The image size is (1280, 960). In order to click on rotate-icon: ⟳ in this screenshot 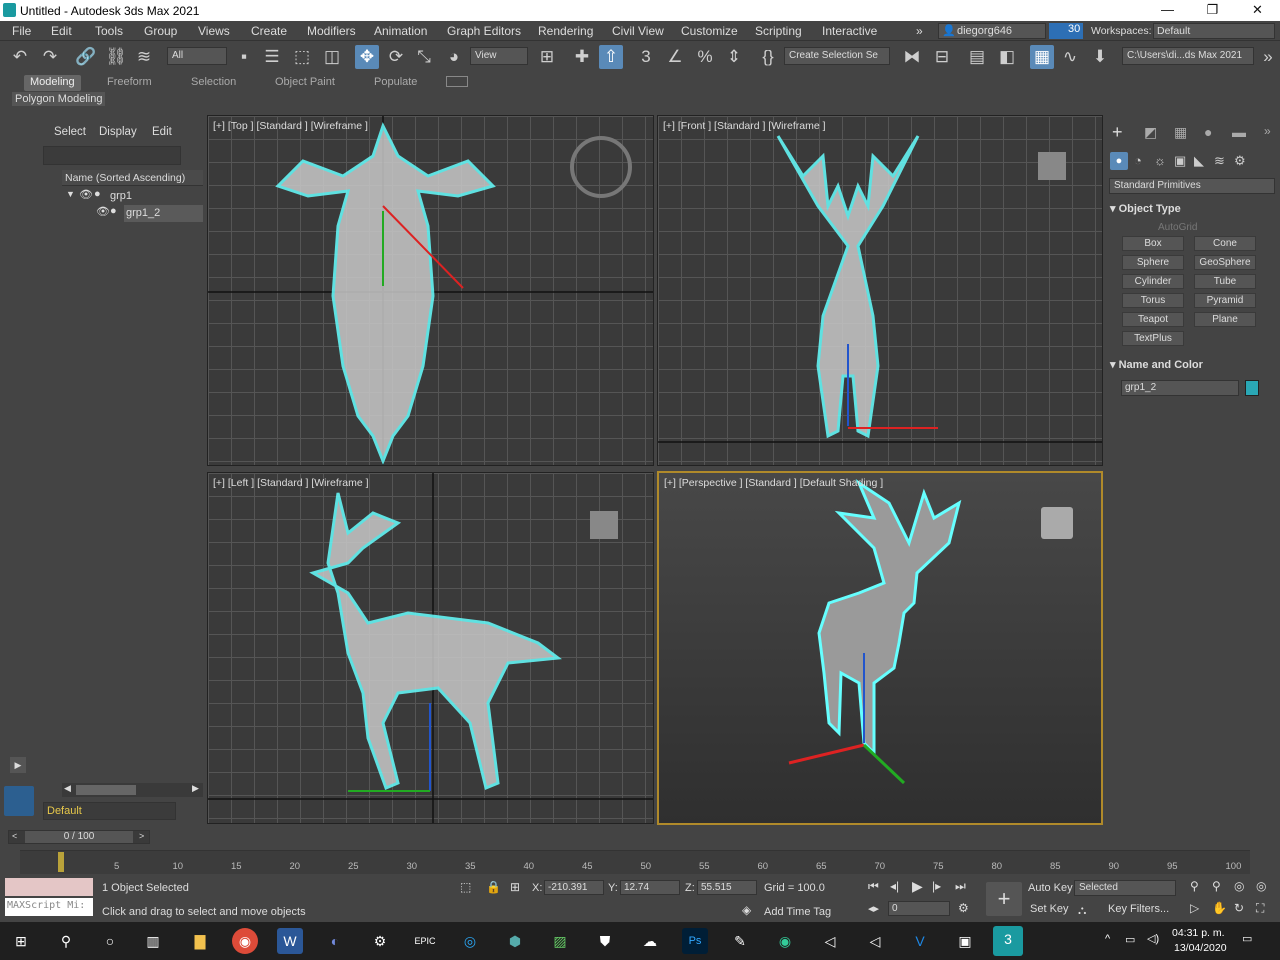, I will do `click(396, 57)`.